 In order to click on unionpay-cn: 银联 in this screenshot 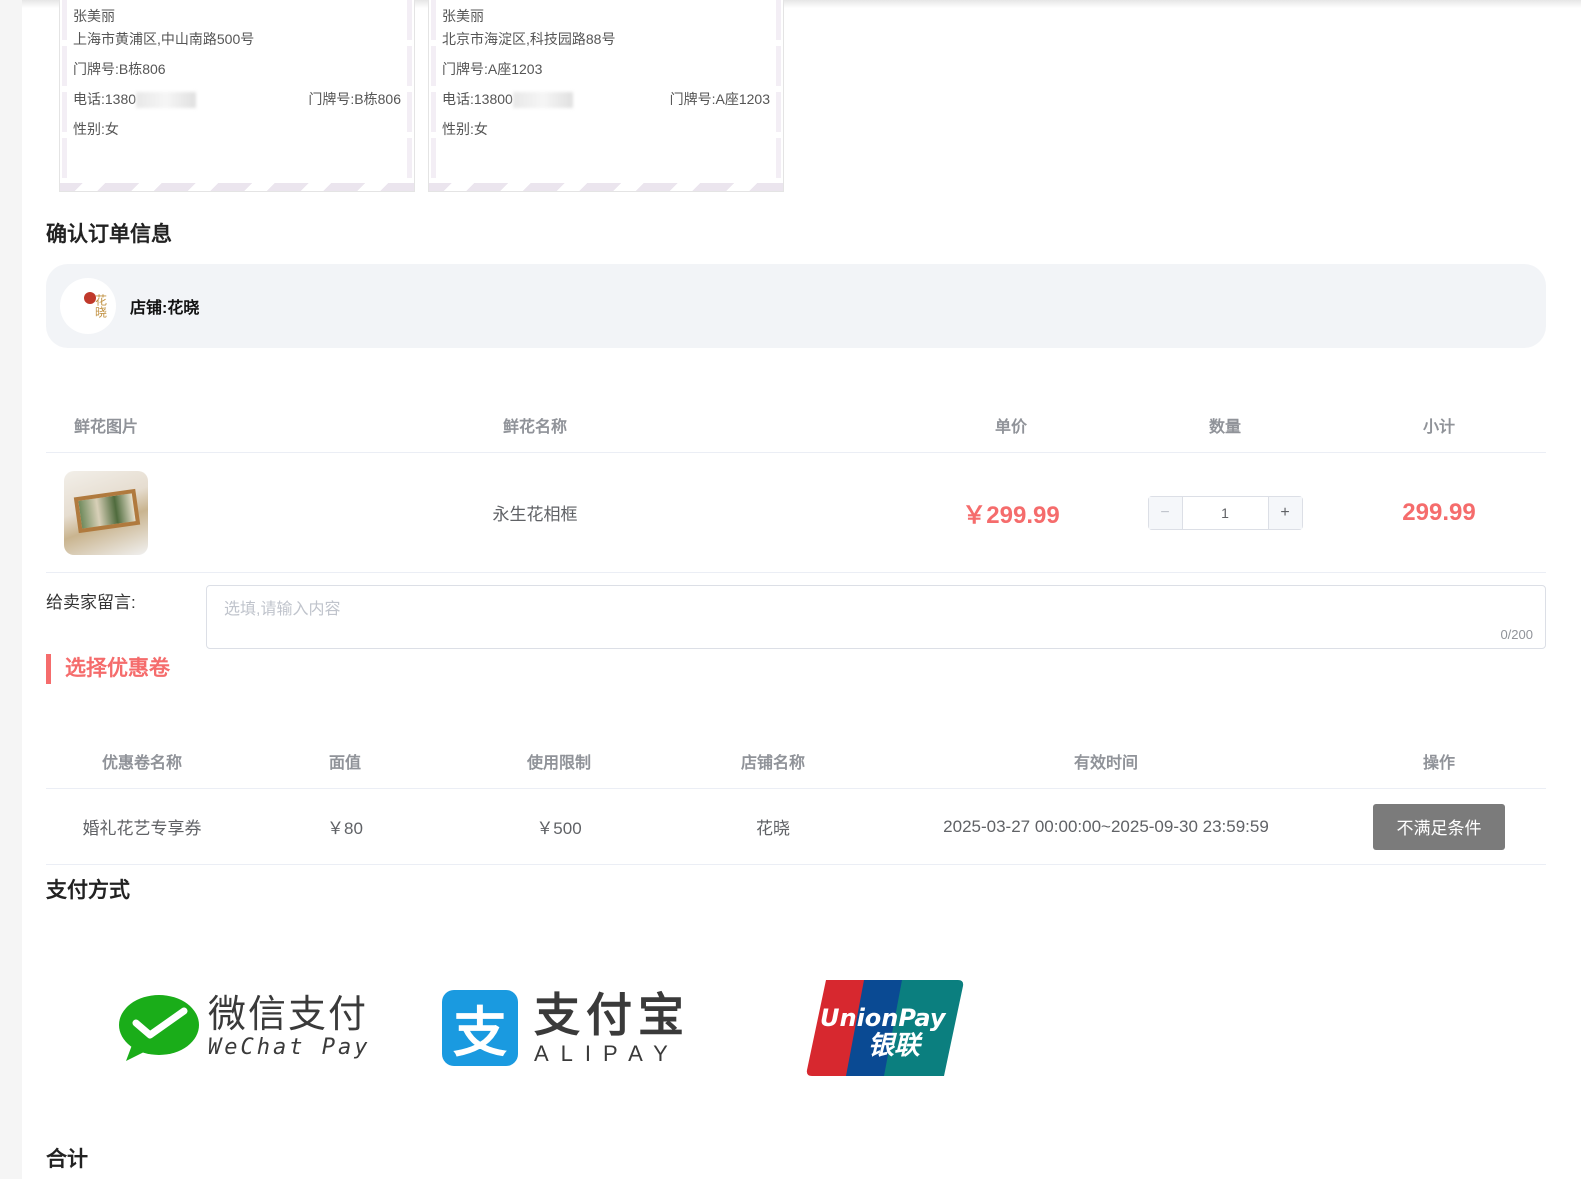, I will do `click(896, 1046)`.